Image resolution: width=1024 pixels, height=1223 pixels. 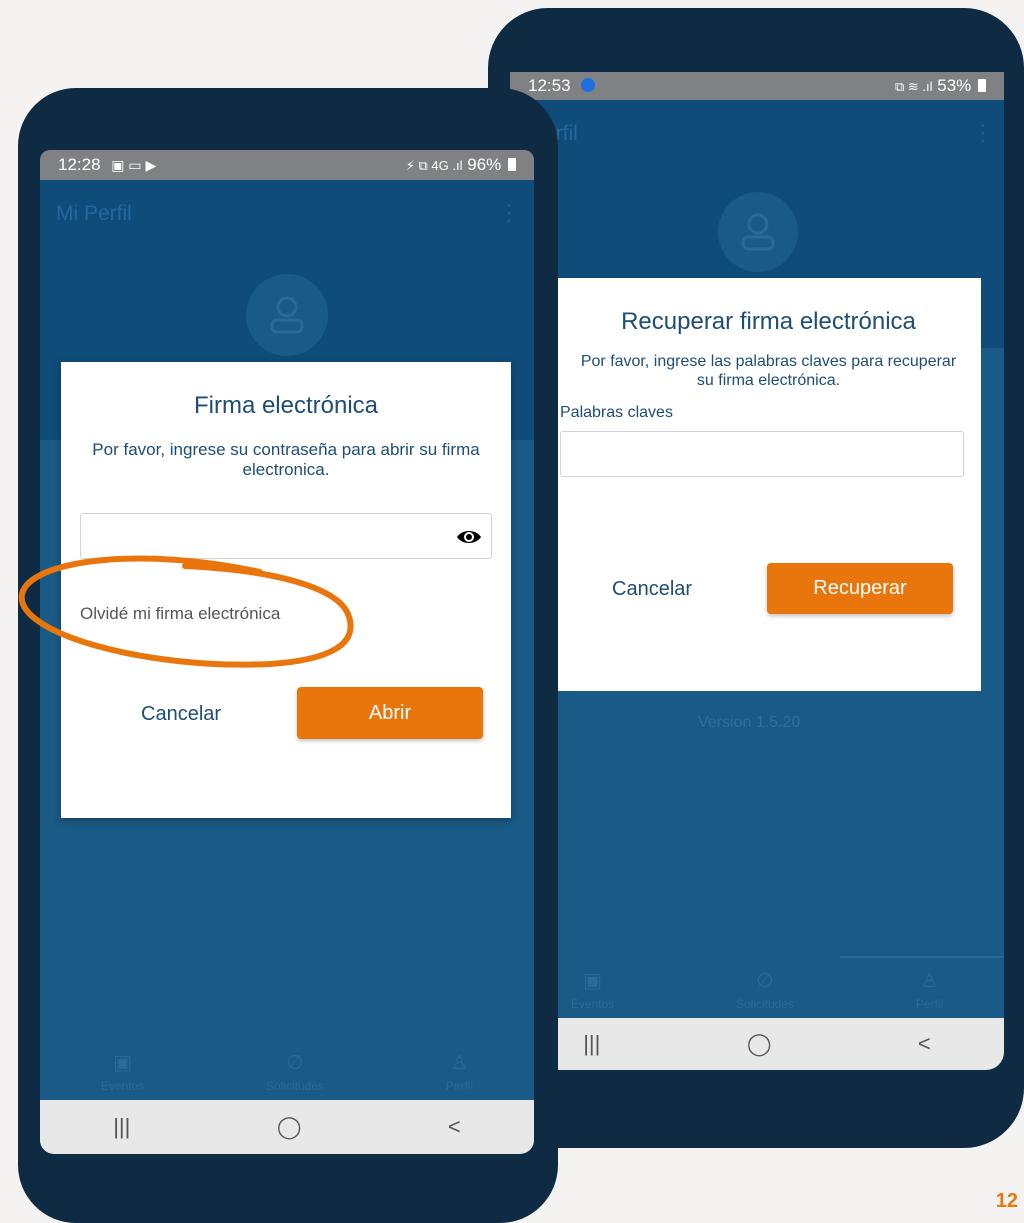 What do you see at coordinates (549, 85) in the screenshot?
I see `right-status-time: 12:53` at bounding box center [549, 85].